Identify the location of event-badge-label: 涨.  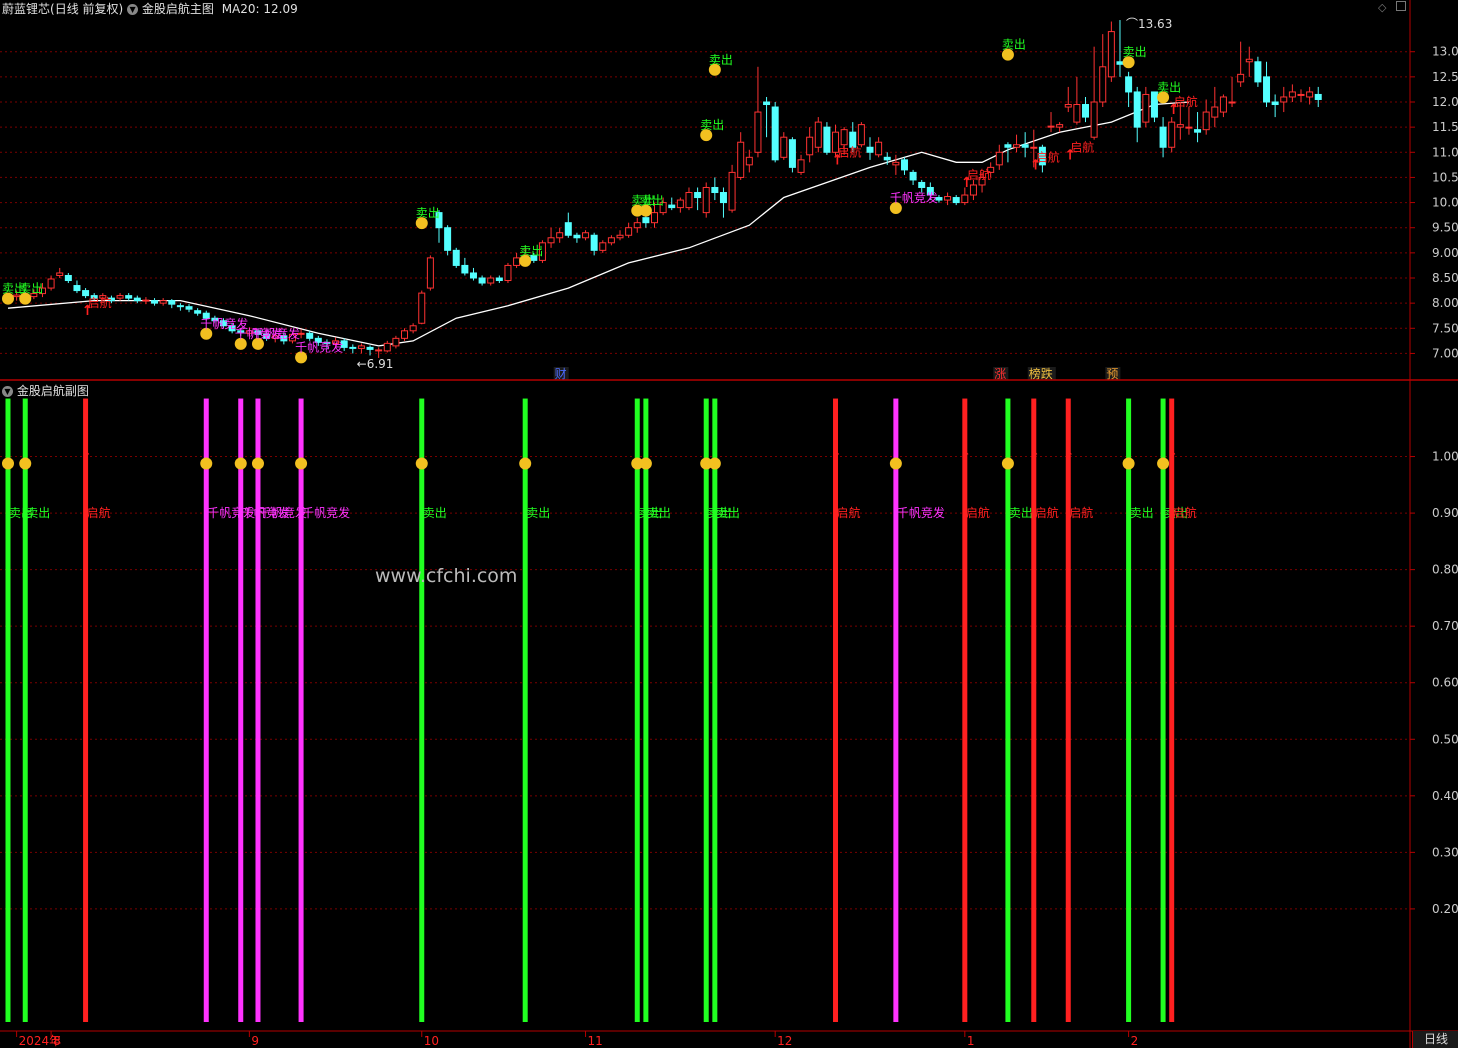
(1000, 373).